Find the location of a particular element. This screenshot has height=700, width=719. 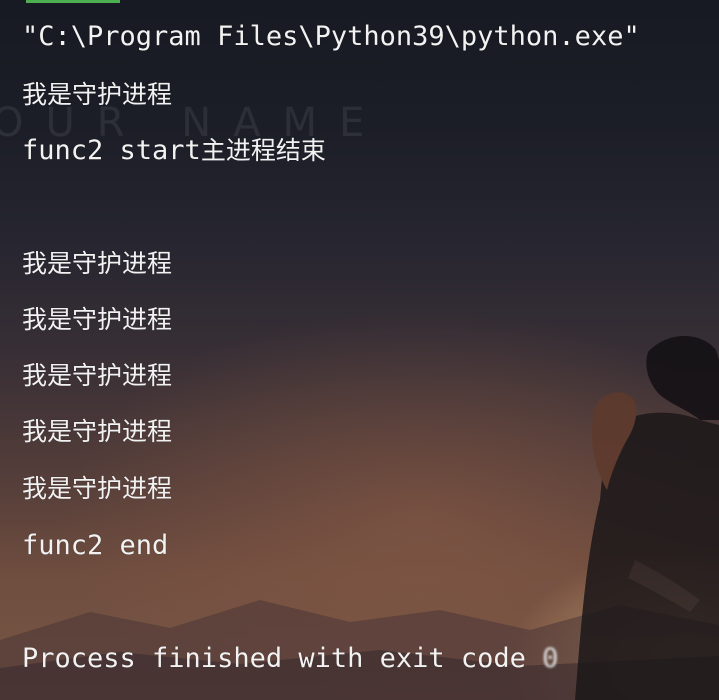

console-line-func2-end: func2 end is located at coordinates (95, 545).